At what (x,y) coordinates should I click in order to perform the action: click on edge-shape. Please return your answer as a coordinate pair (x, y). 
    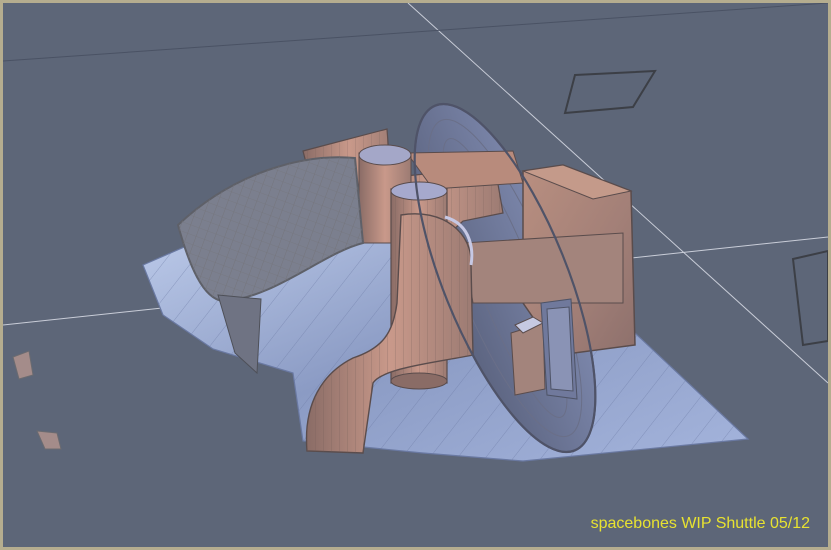
    Looking at the image, I should click on (809, 298).